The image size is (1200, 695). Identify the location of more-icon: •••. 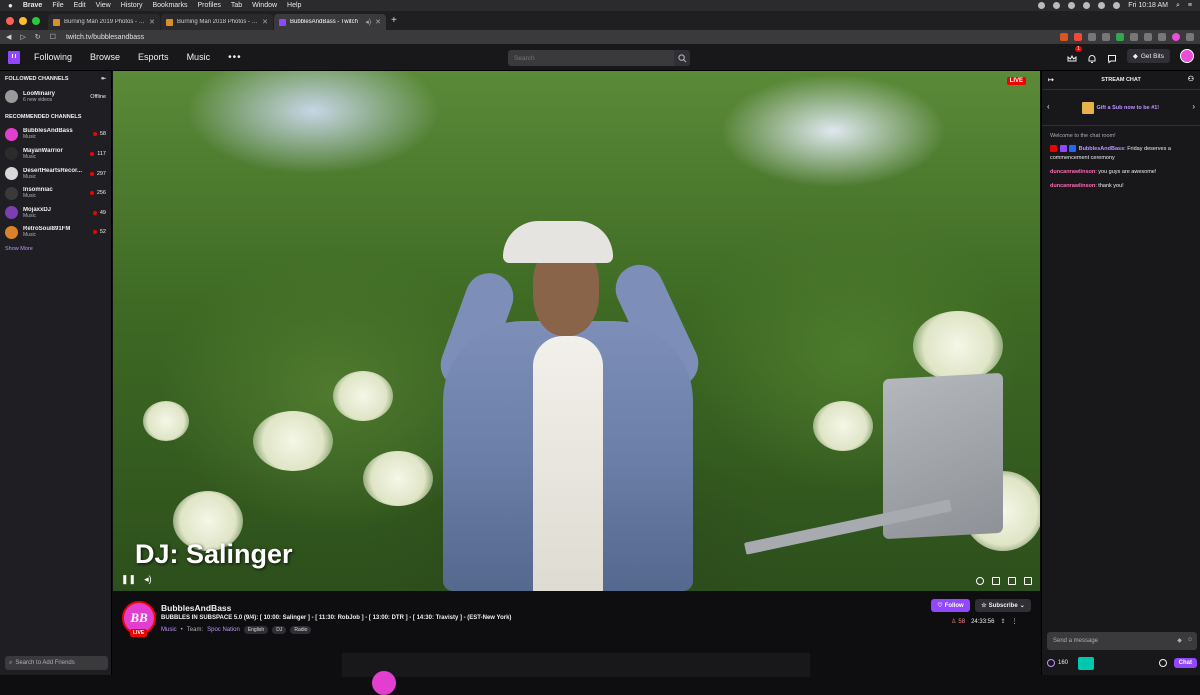
(235, 57).